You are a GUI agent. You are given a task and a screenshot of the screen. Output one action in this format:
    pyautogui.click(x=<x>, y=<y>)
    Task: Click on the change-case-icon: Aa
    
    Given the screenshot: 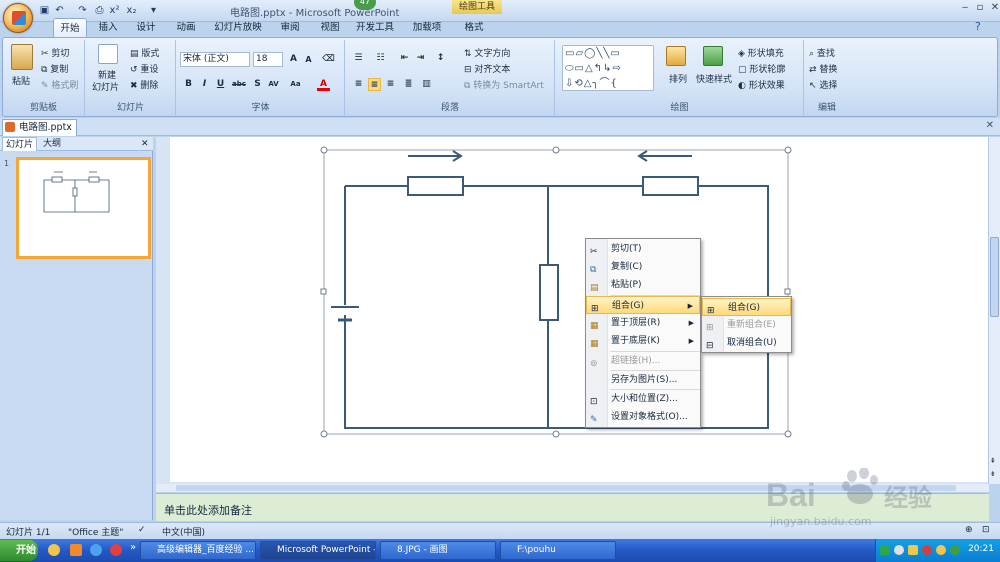 What is the action you would take?
    pyautogui.click(x=295, y=84)
    